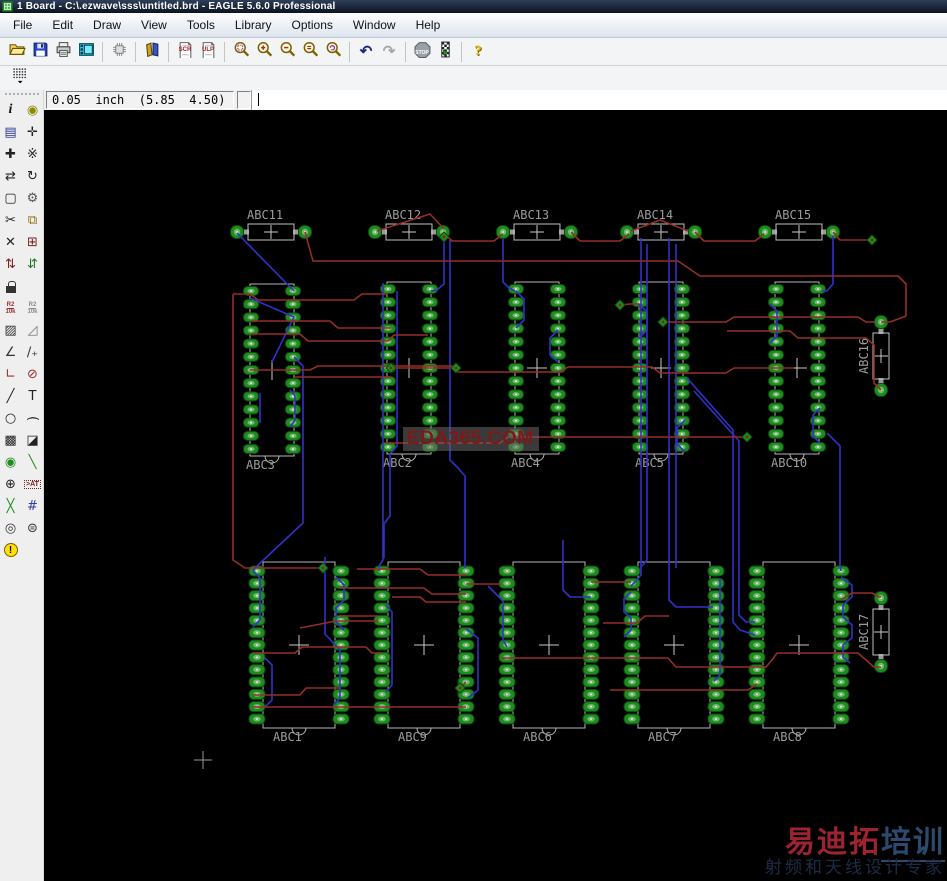 The image size is (947, 881). Describe the element at coordinates (32, 506) in the screenshot. I see `tool-auto: #` at that location.